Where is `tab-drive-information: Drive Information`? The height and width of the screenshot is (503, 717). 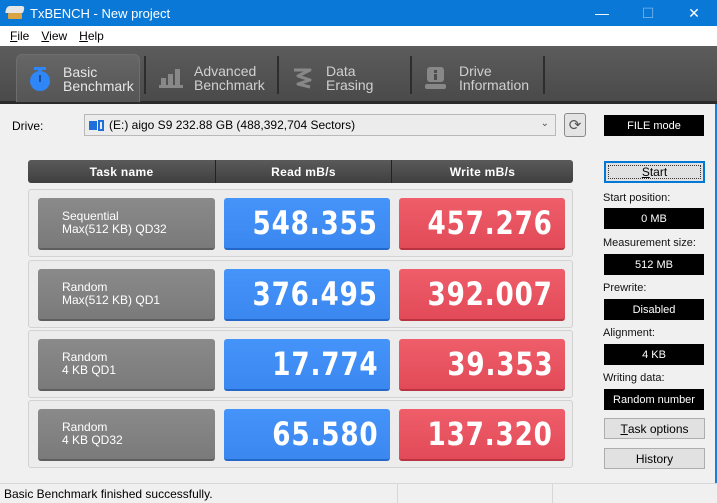
tab-drive-information: Drive Information is located at coordinates (477, 78).